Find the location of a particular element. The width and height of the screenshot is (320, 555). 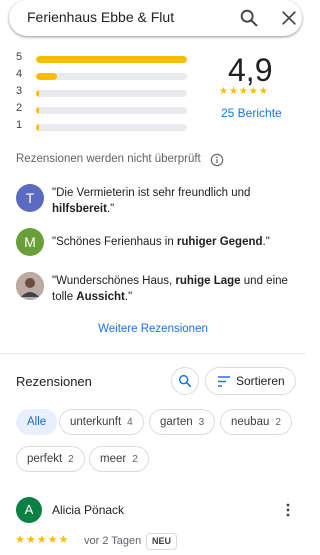

review-count-link: 25 Berichte is located at coordinates (251, 113).